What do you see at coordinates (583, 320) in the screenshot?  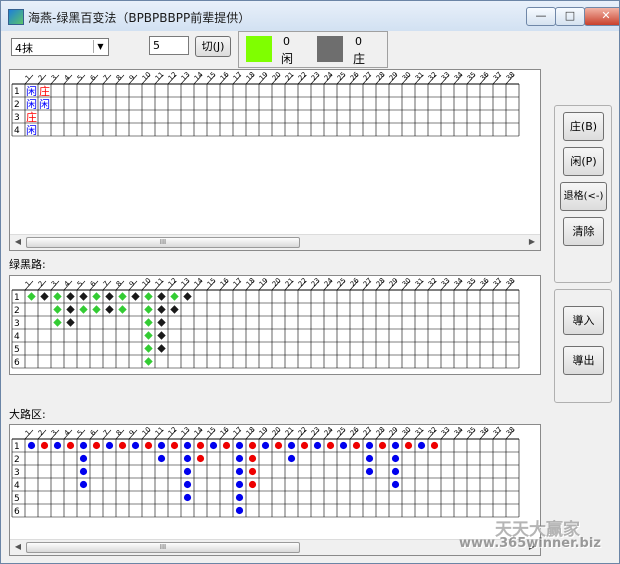 I see `import-button: 導入` at bounding box center [583, 320].